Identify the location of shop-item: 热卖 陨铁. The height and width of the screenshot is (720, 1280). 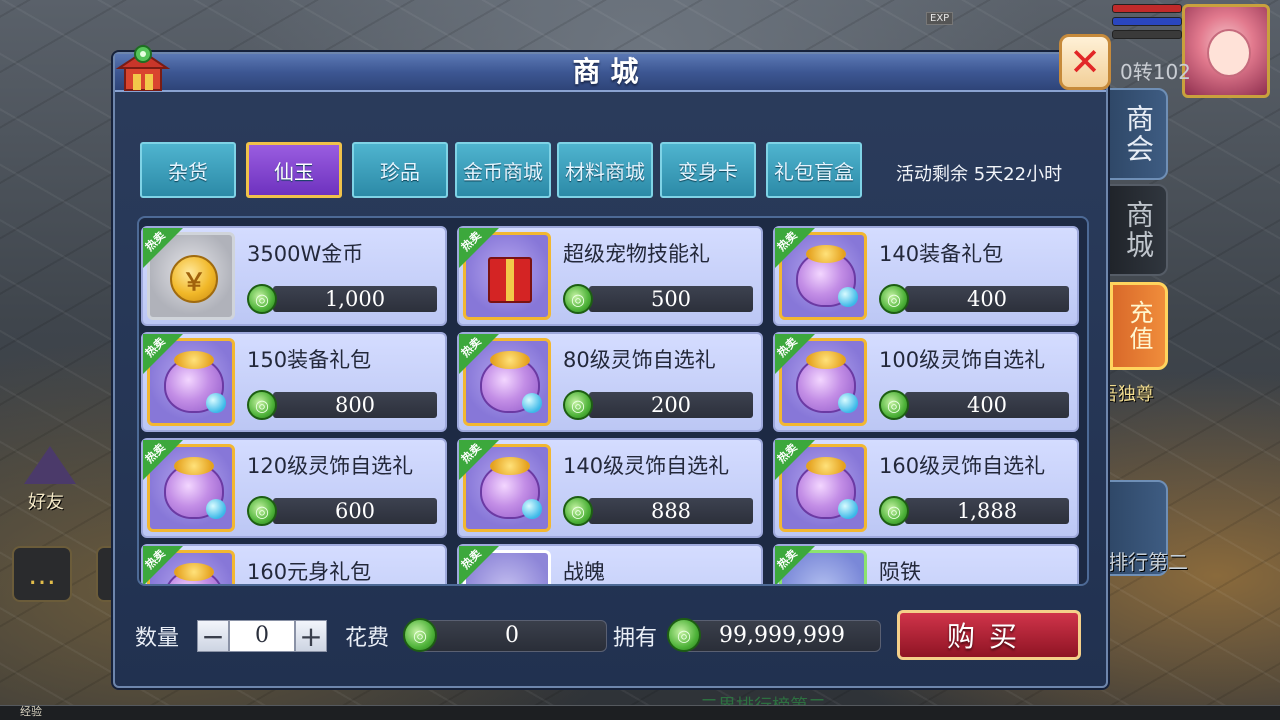
(926, 565).